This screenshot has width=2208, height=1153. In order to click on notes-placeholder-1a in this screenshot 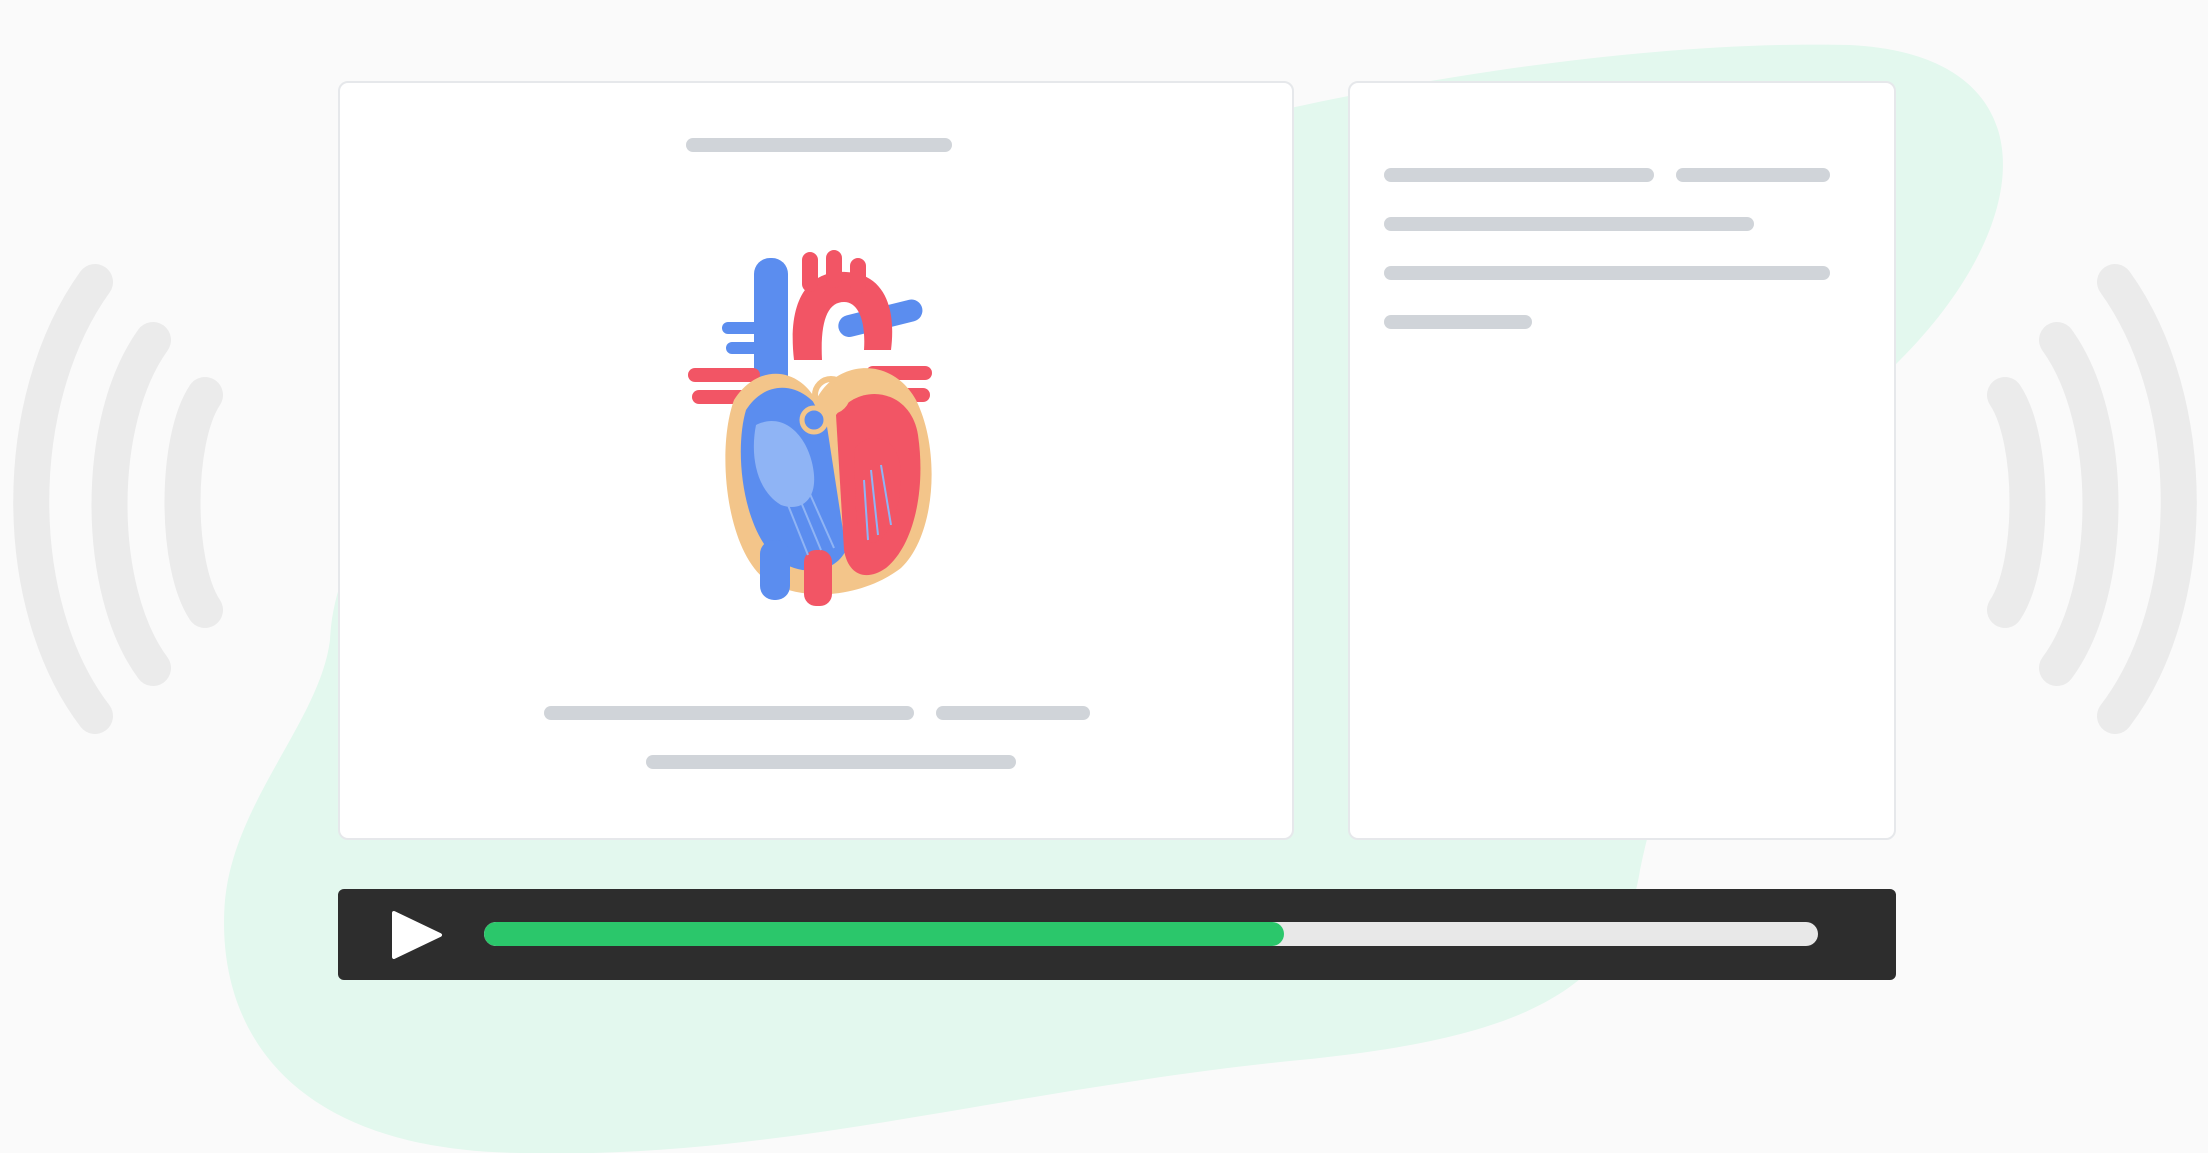, I will do `click(1519, 175)`.